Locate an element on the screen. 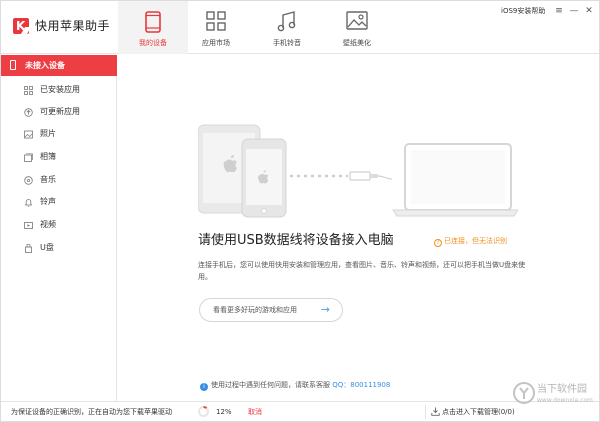  menu-button: ≡ is located at coordinates (559, 11).